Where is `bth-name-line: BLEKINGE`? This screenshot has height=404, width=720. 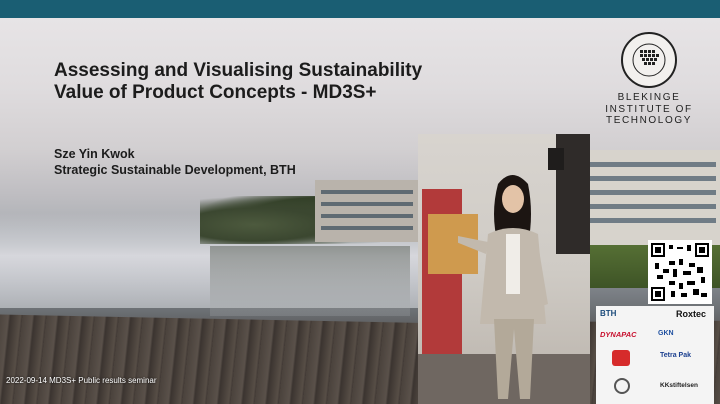
bth-name-line: BLEKINGE is located at coordinates (649, 97).